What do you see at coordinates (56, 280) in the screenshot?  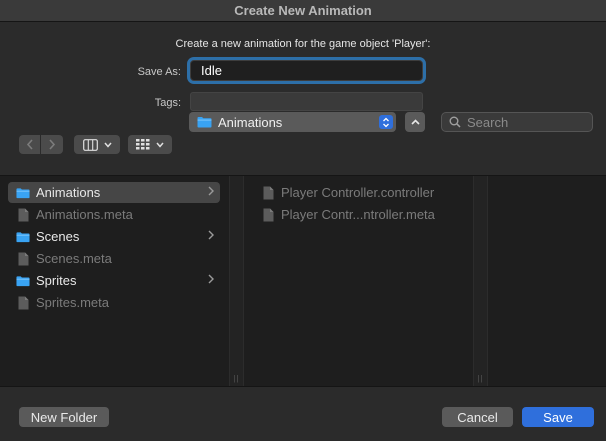 I see `sidebar-item-label: Sprites` at bounding box center [56, 280].